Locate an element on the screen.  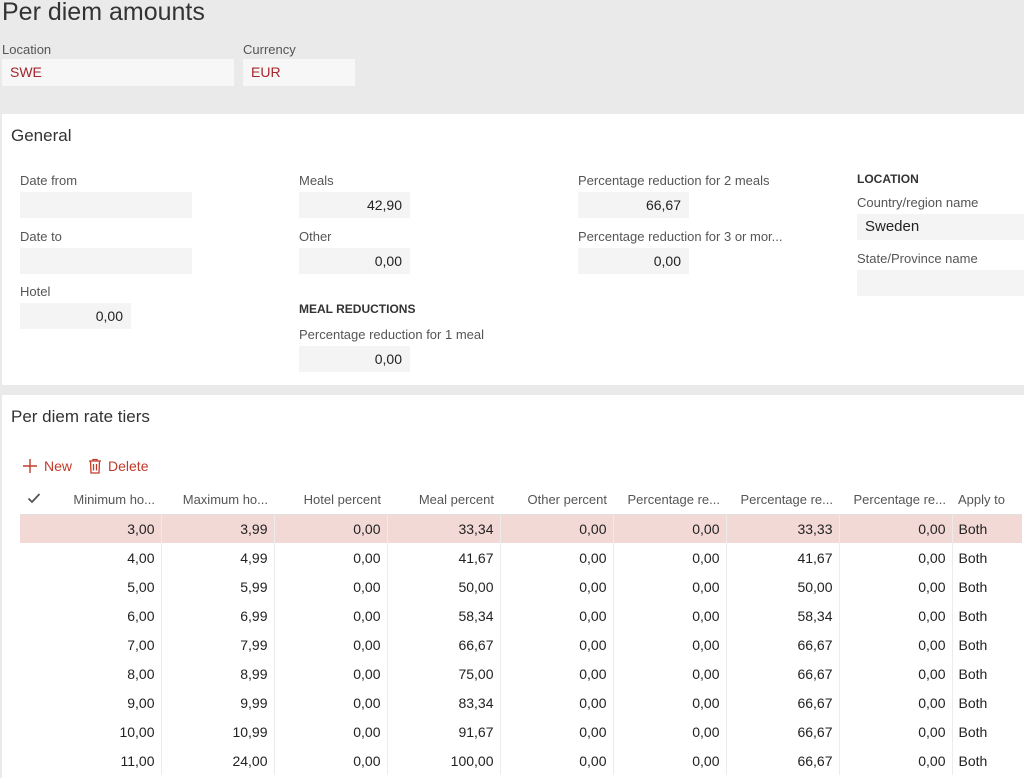
date-from-field: Date from is located at coordinates (106, 195).